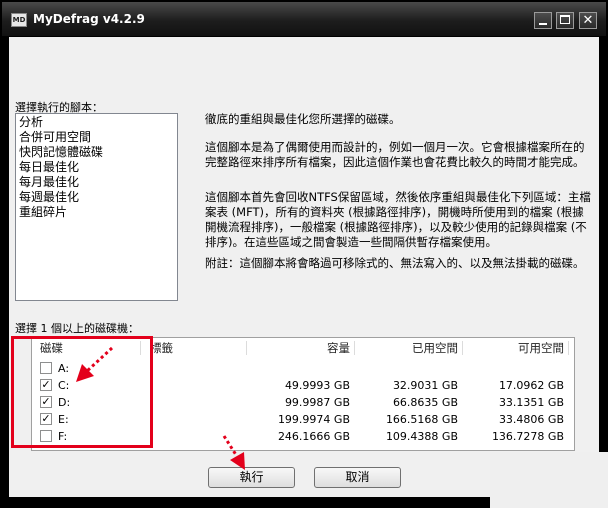 Image resolution: width=608 pixels, height=508 pixels. I want to click on close-icon: ✕, so click(588, 20).